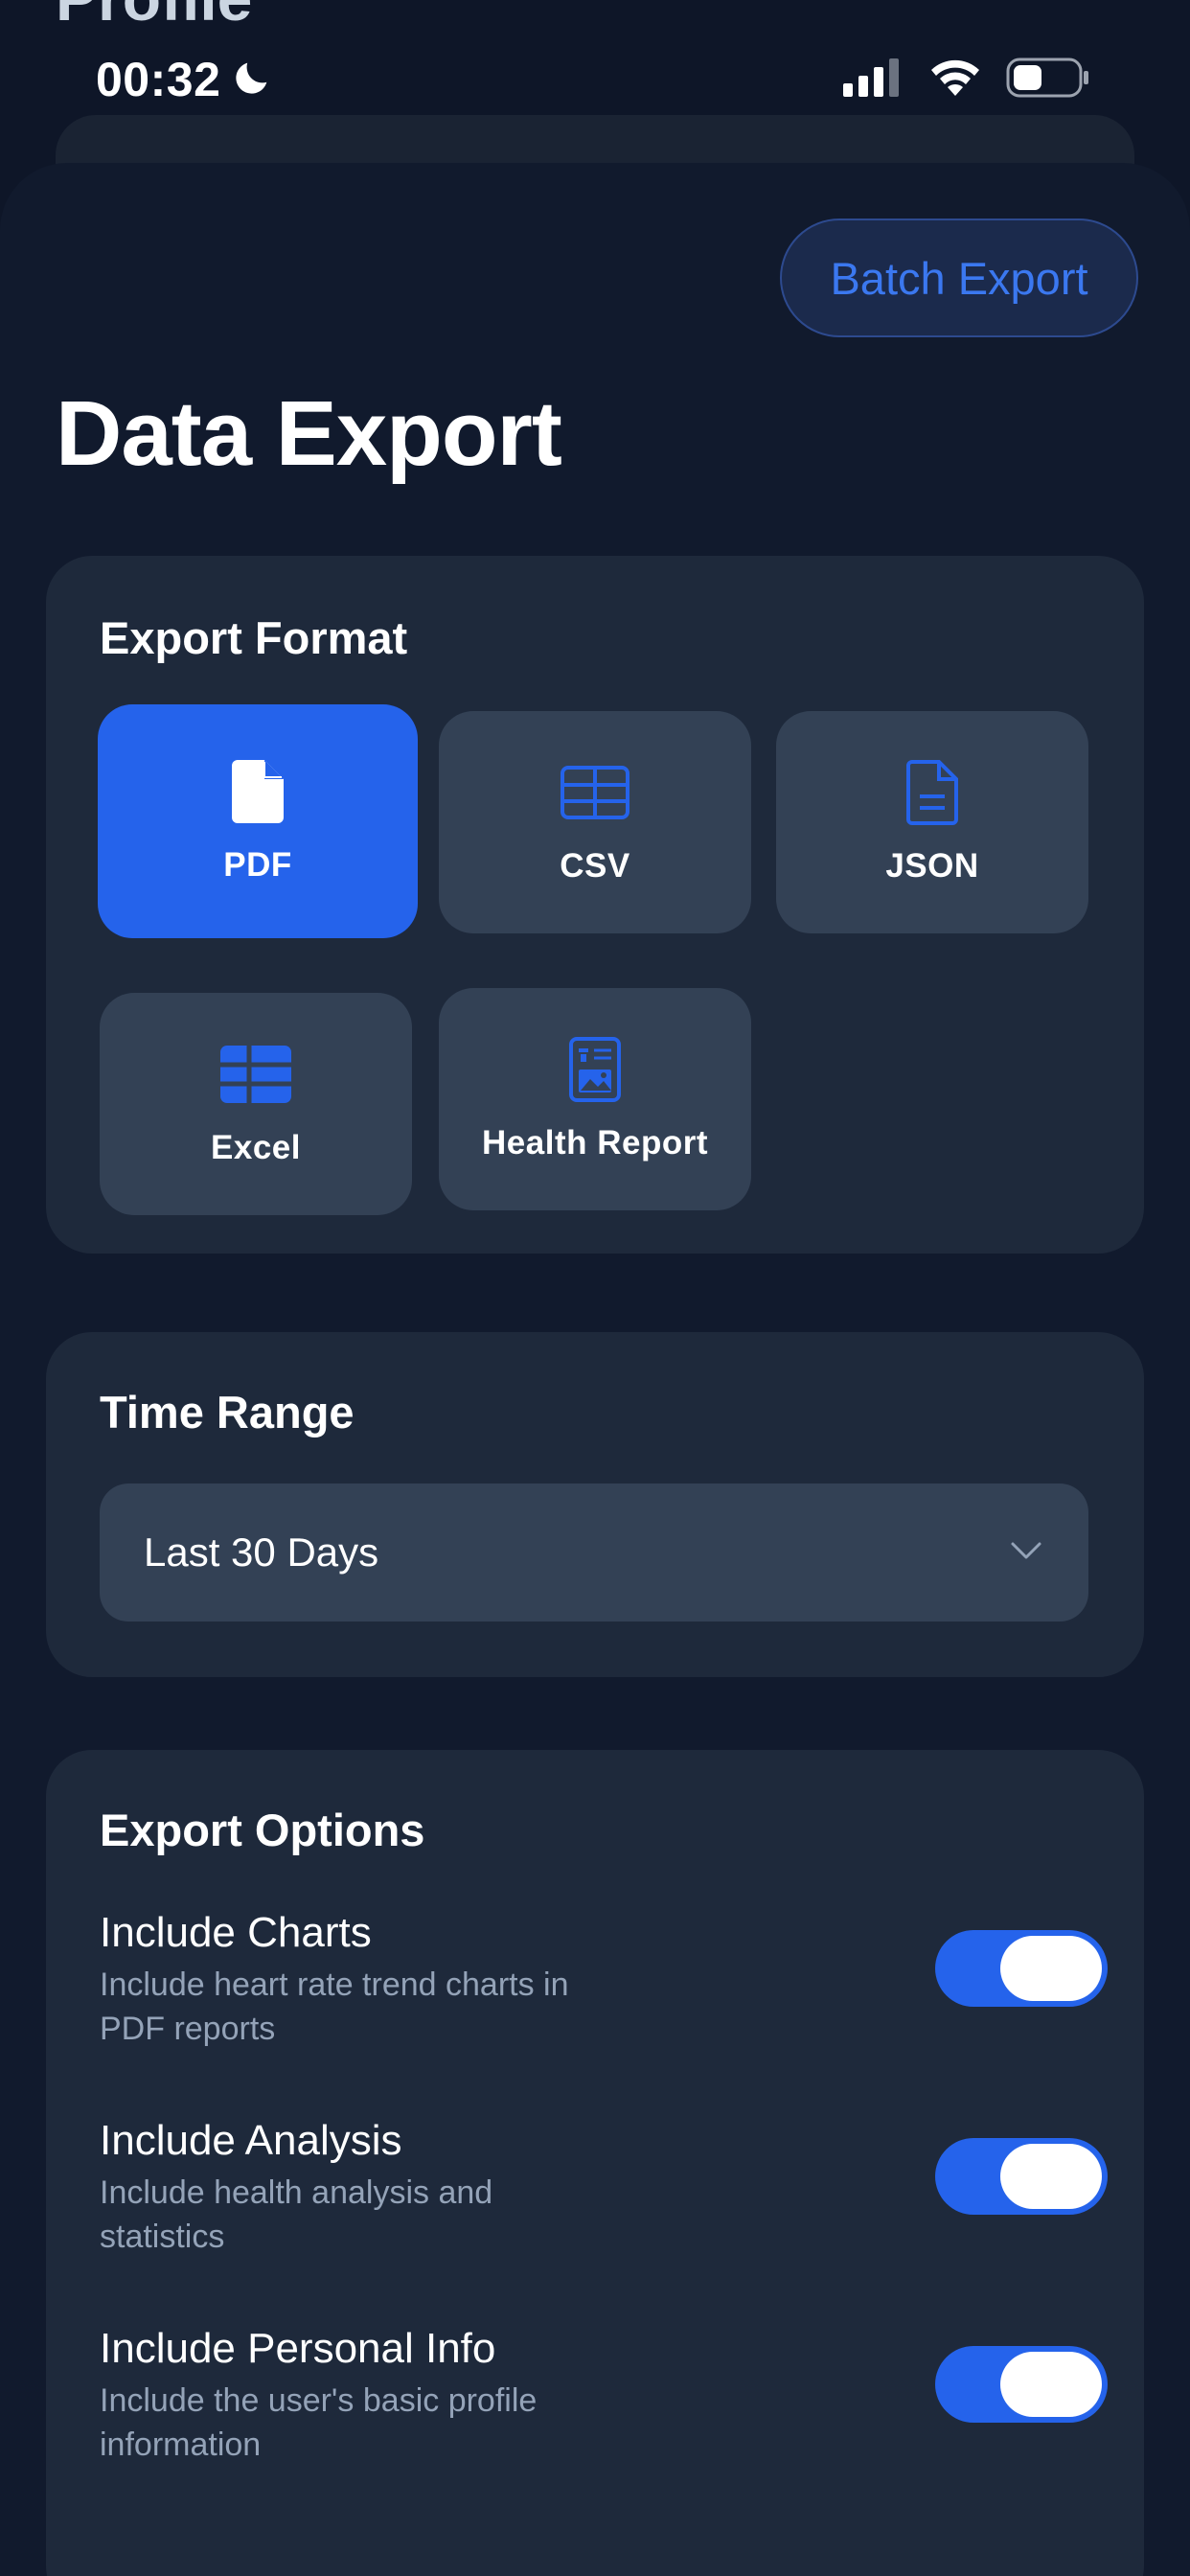 This screenshot has width=1190, height=2576. What do you see at coordinates (1026, 1553) in the screenshot?
I see `chevron-down-icon` at bounding box center [1026, 1553].